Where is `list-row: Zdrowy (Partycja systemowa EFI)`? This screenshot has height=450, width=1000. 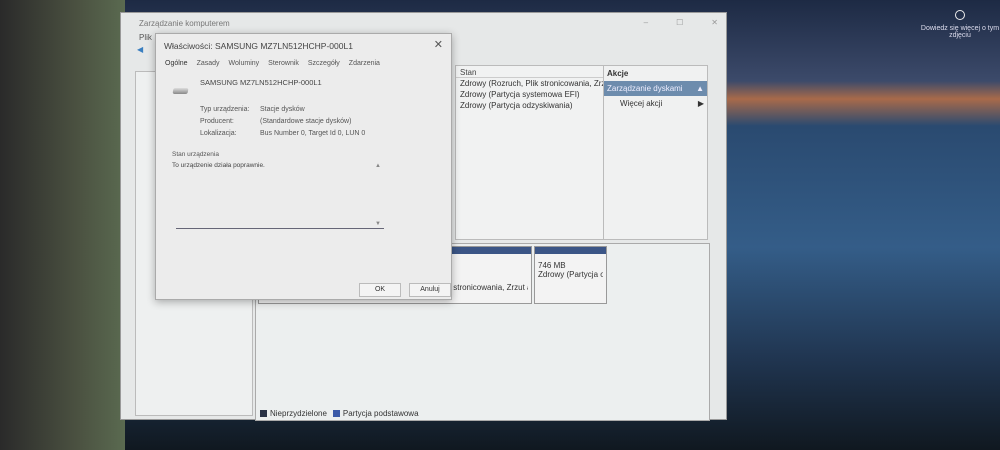 list-row: Zdrowy (Partycja systemowa EFI) is located at coordinates (530, 94).